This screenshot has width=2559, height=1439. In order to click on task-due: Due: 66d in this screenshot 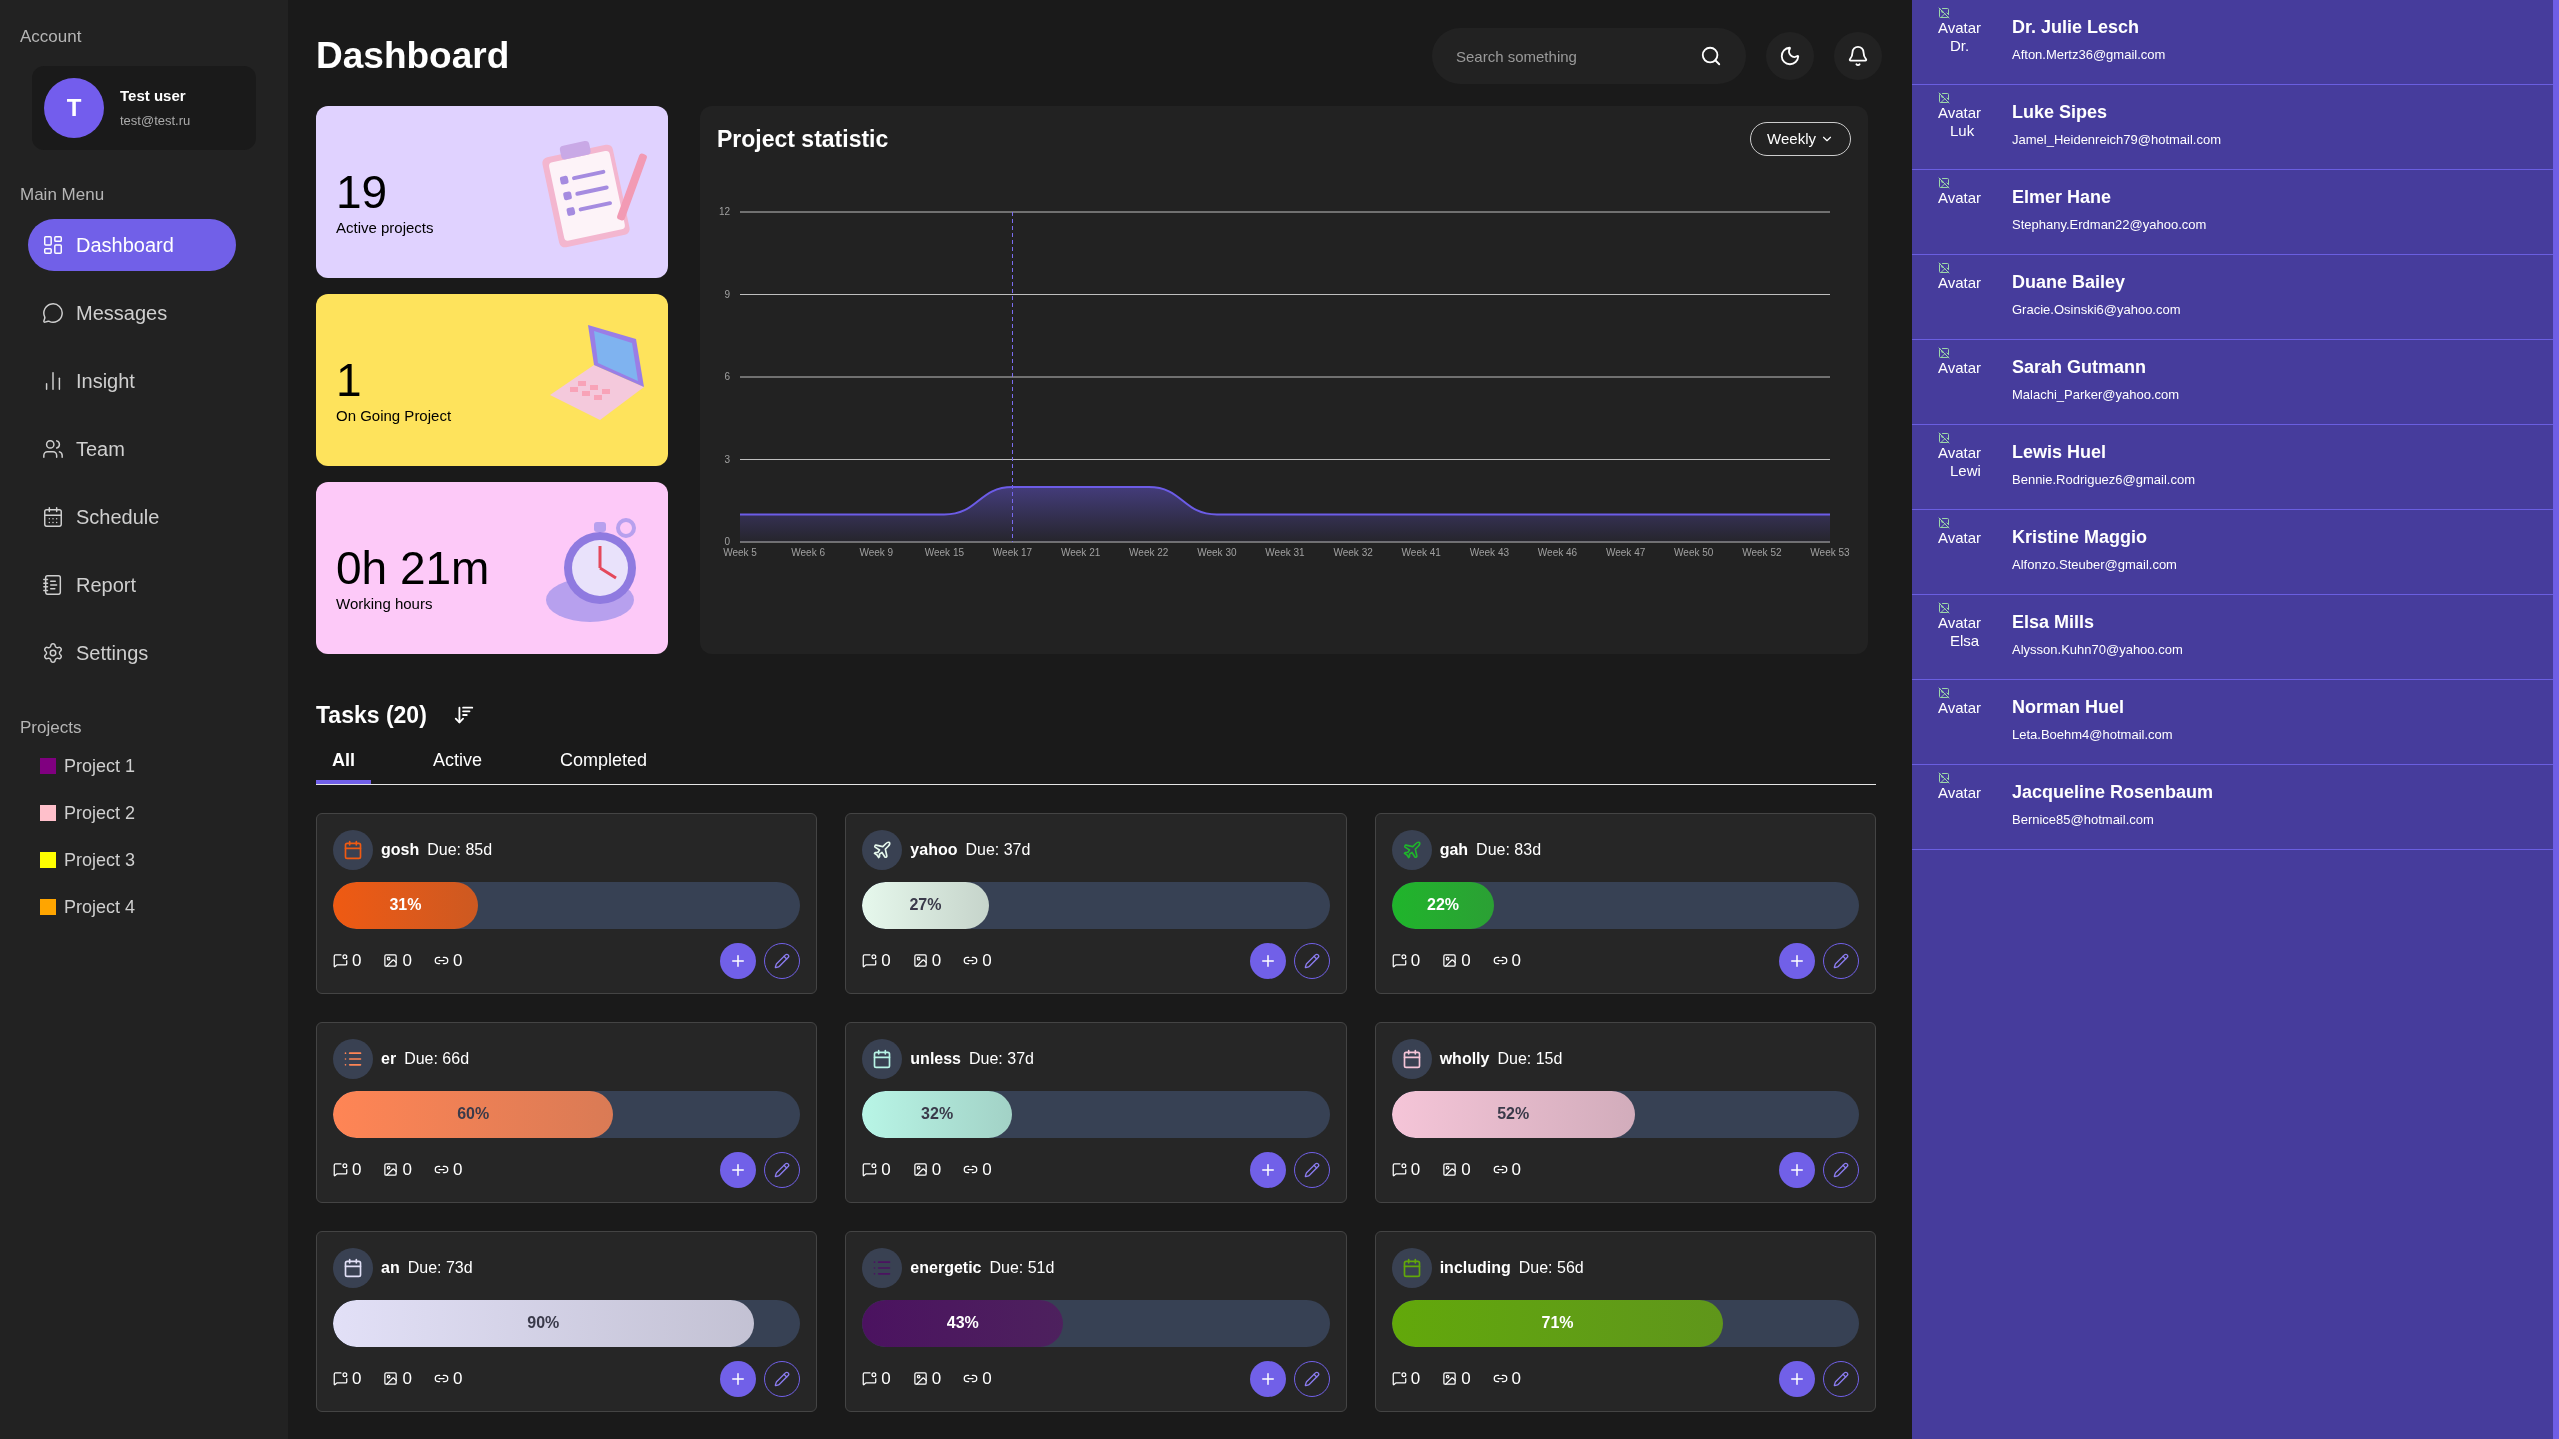, I will do `click(437, 1058)`.